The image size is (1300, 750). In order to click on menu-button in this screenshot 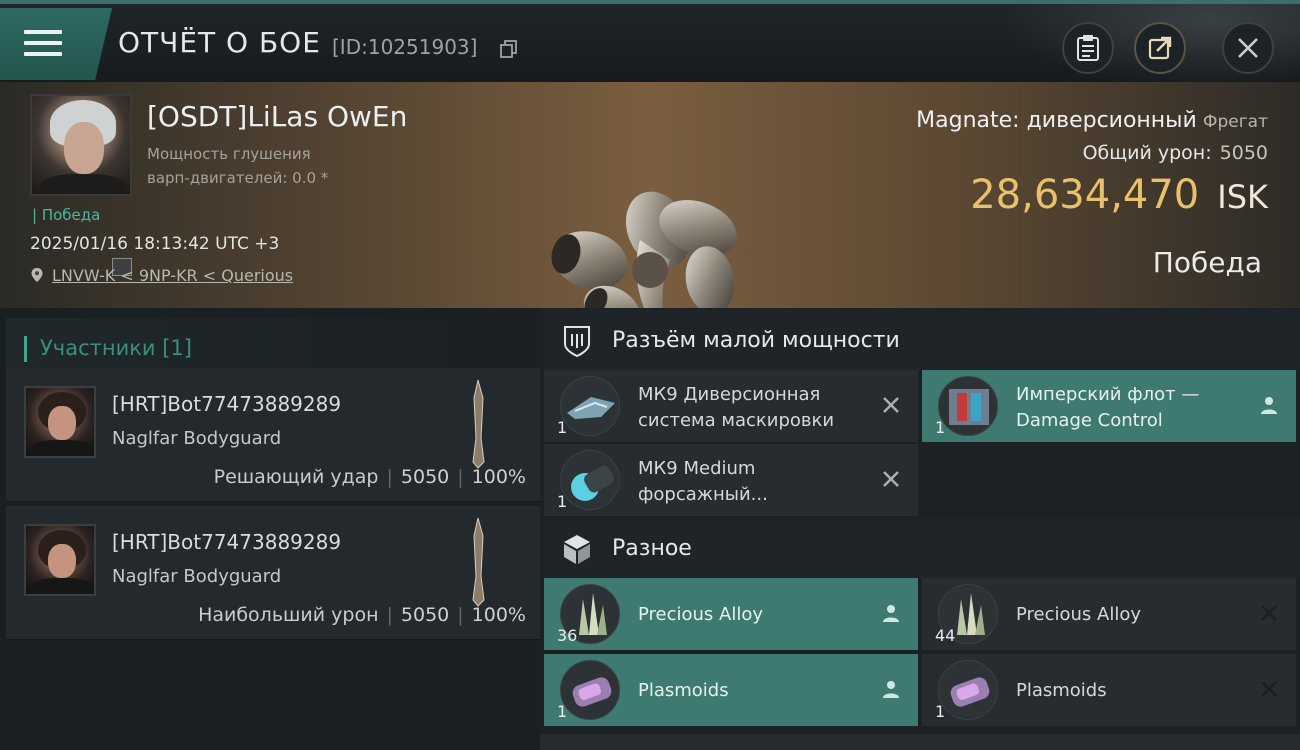, I will do `click(56, 44)`.